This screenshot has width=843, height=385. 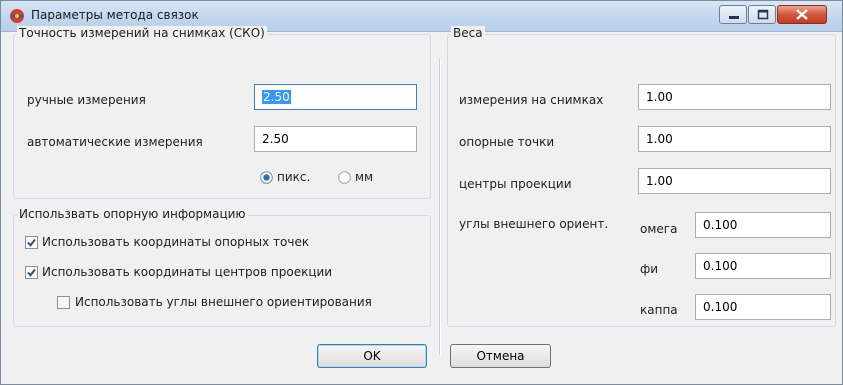 What do you see at coordinates (534, 224) in the screenshot?
I see `exterior-angles-weight-label: углы внешнего ориент.` at bounding box center [534, 224].